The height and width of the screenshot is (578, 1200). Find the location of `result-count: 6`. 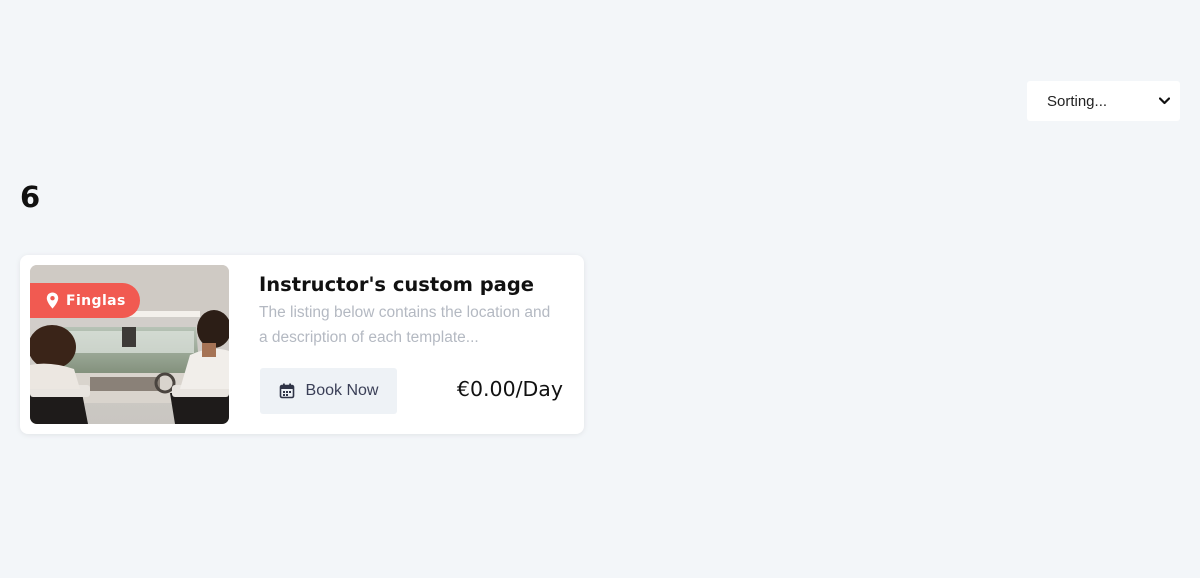

result-count: 6 is located at coordinates (30, 197).